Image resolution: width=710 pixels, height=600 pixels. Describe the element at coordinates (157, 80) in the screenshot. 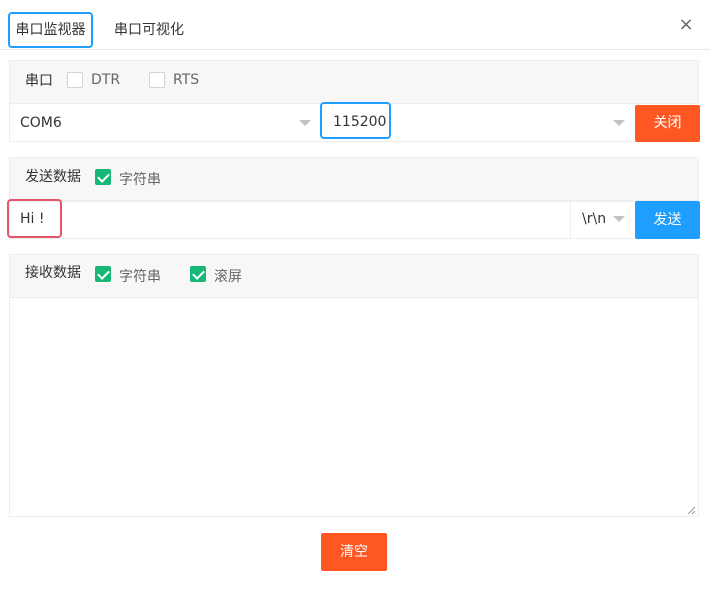

I see `rts-checkbox` at that location.